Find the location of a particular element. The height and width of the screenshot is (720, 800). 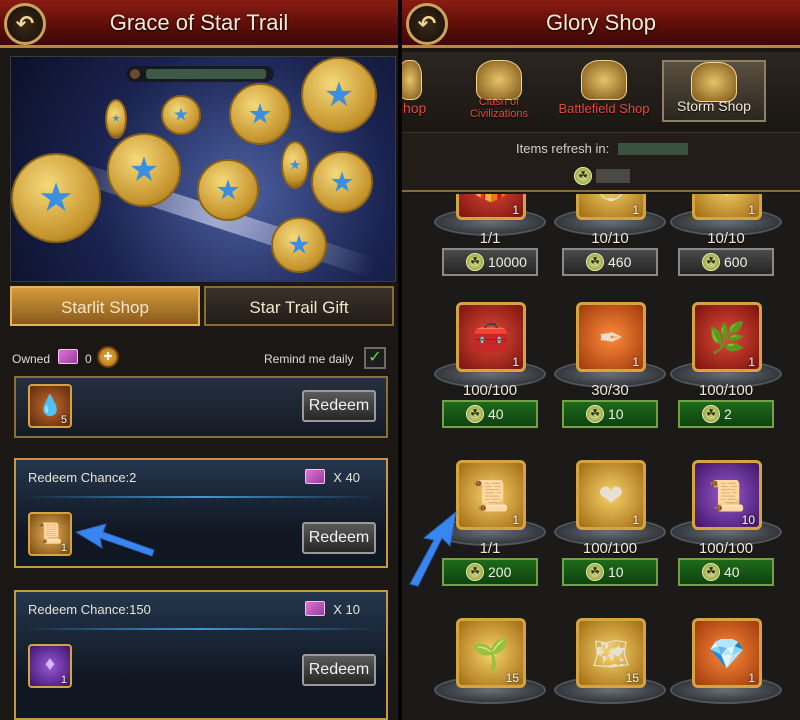

remind-daily-checkbox: ✓ is located at coordinates (375, 358).